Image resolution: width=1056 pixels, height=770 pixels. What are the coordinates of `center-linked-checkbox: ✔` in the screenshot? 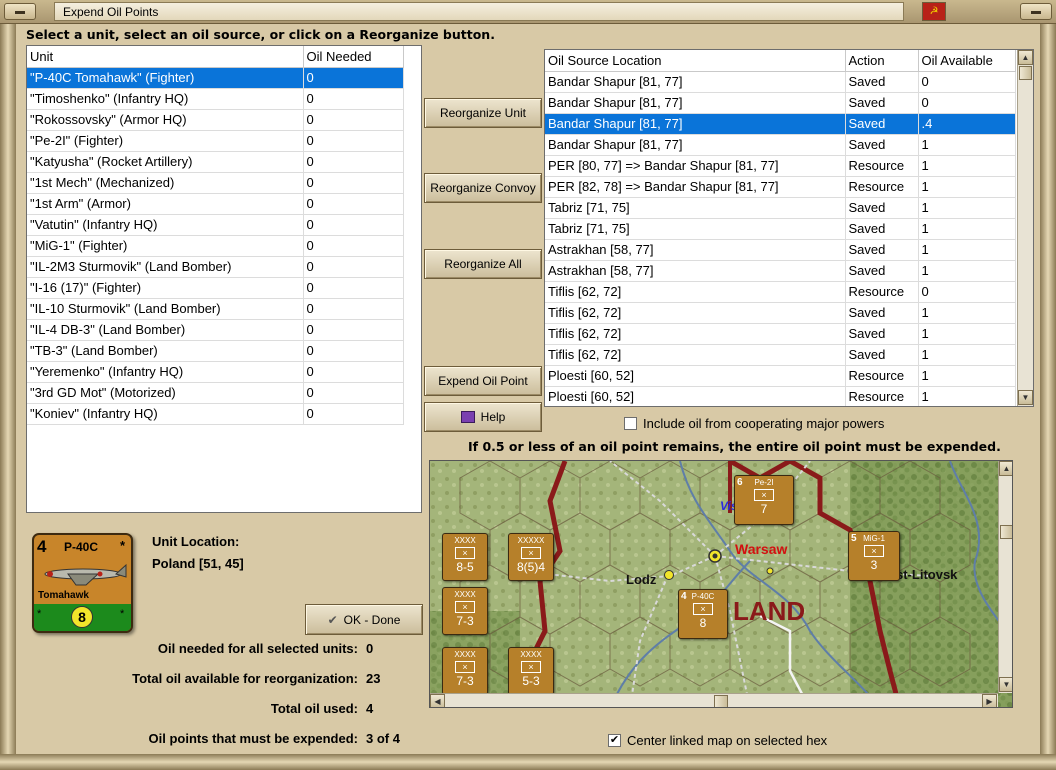 It's located at (614, 740).